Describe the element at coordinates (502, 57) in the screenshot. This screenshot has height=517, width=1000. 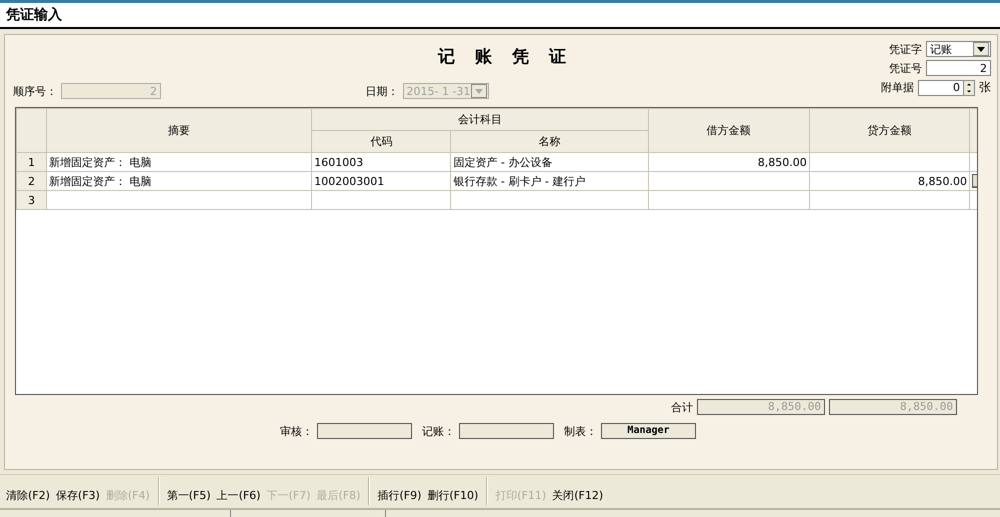
I see `voucher-title: 记 账 凭 证` at that location.